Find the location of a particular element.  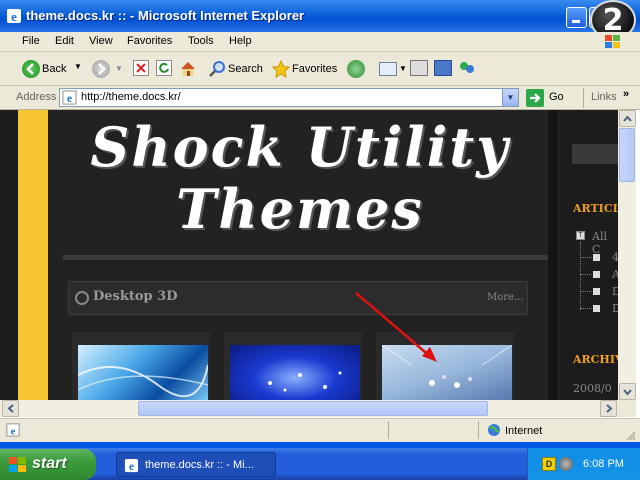

horizontal-scrollbar is located at coordinates (309, 408).